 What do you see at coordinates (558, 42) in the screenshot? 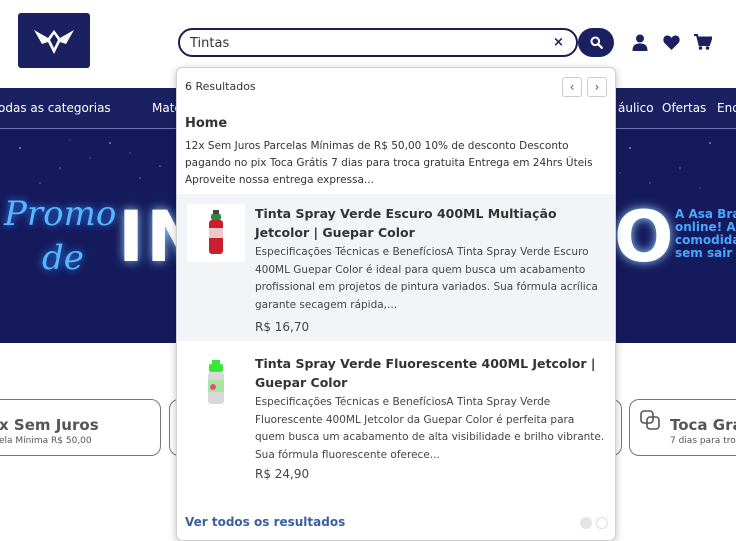
I see `clear-search-icon: ×` at bounding box center [558, 42].